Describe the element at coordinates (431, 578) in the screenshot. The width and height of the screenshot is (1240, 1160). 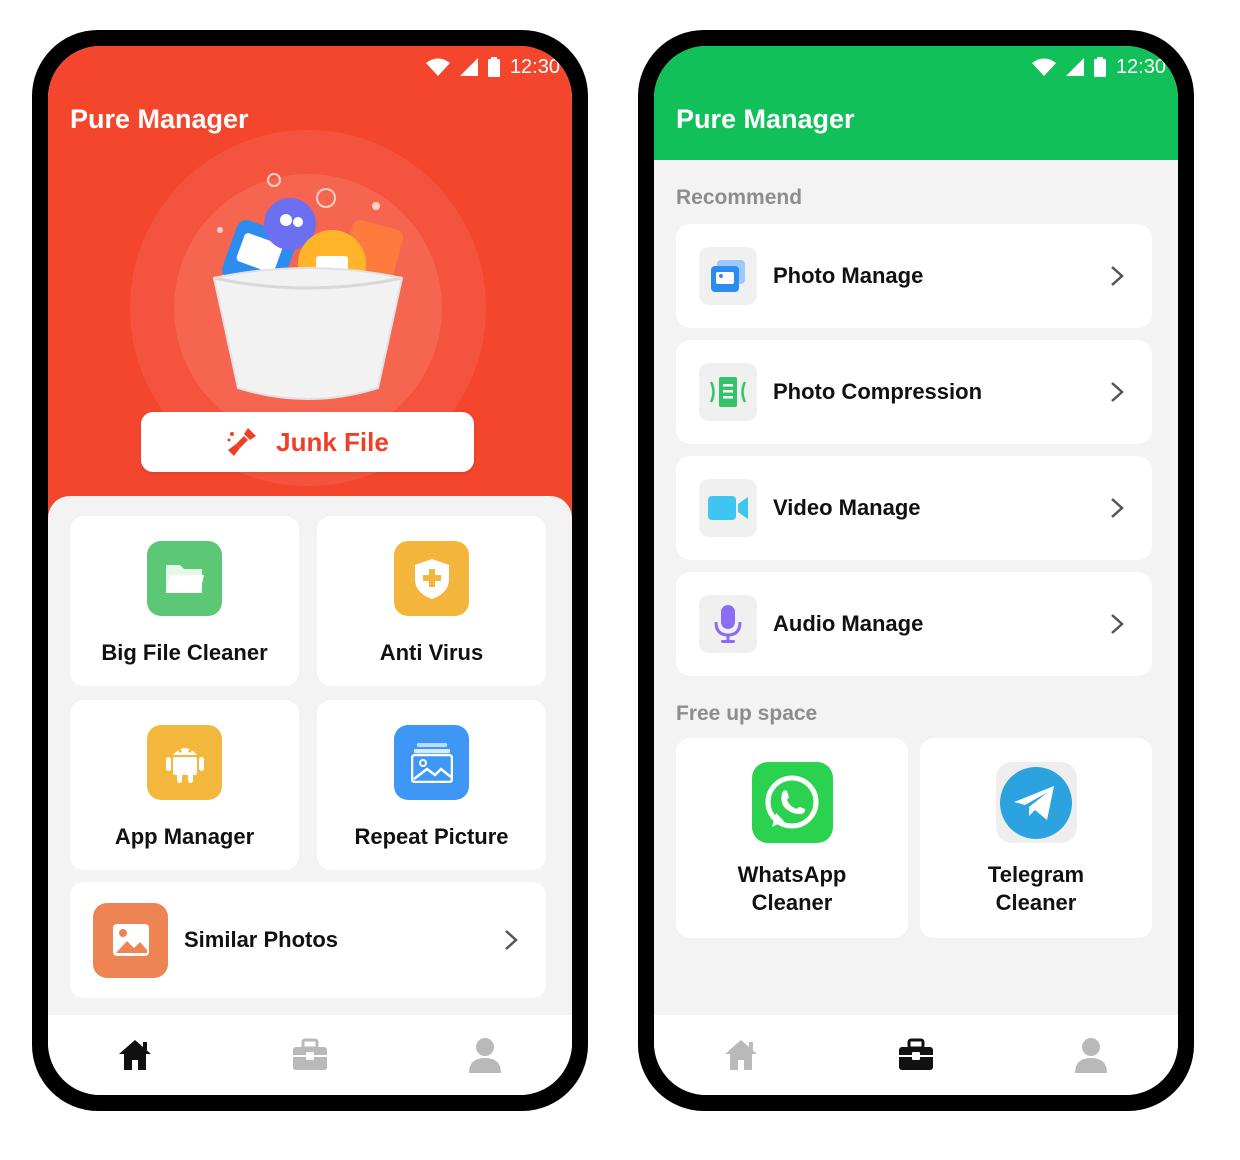
I see `shield-plus-icon` at that location.